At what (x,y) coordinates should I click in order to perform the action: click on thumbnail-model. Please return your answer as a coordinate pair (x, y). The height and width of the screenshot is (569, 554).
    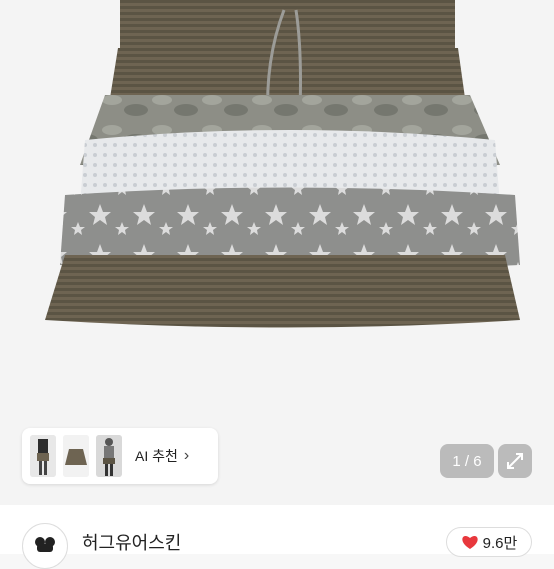
    Looking at the image, I should click on (109, 456).